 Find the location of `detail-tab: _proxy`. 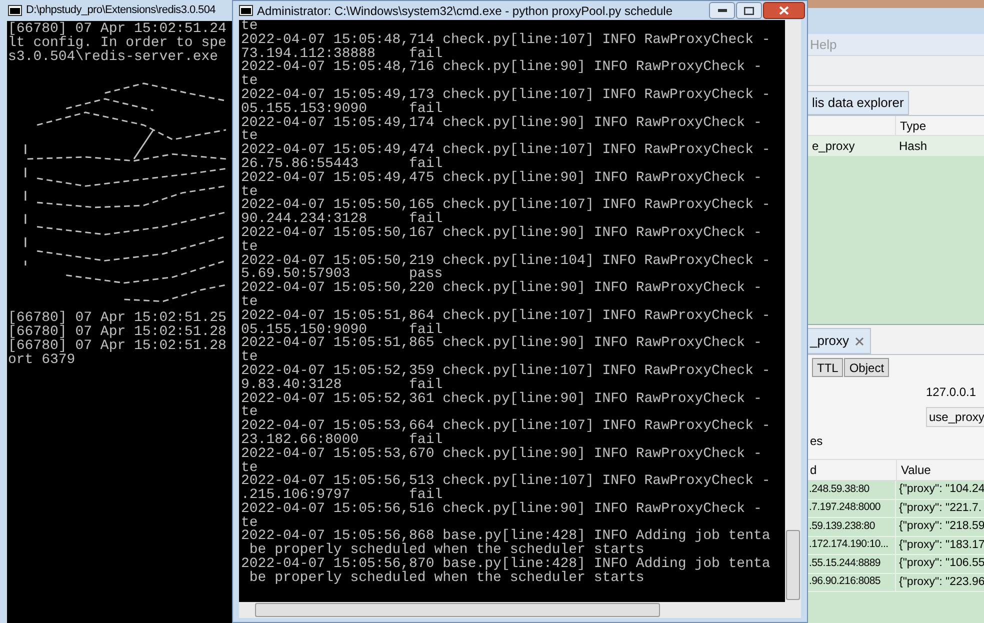

detail-tab: _proxy is located at coordinates (840, 341).